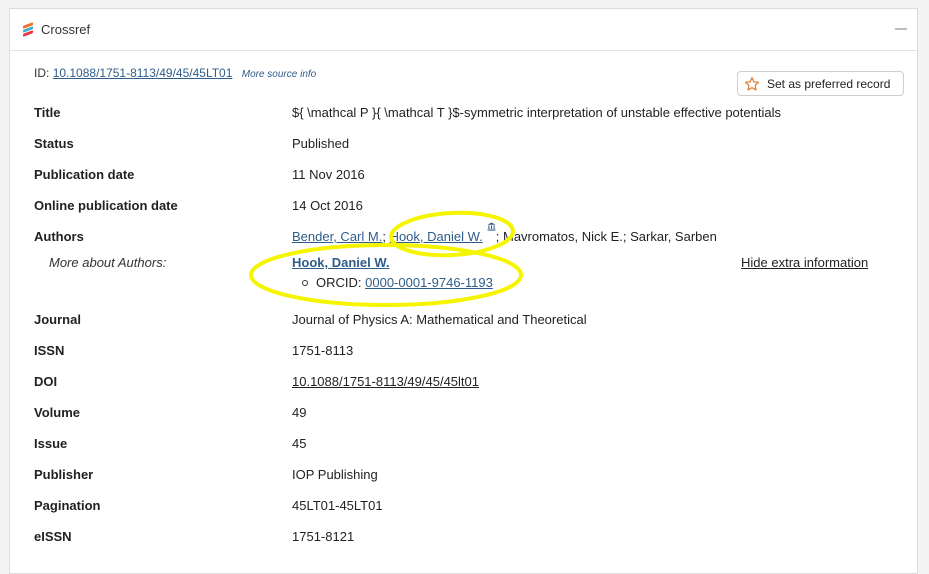 This screenshot has width=929, height=574. Describe the element at coordinates (341, 262) in the screenshot. I see `extra-author-link: Hook, Daniel W.` at that location.